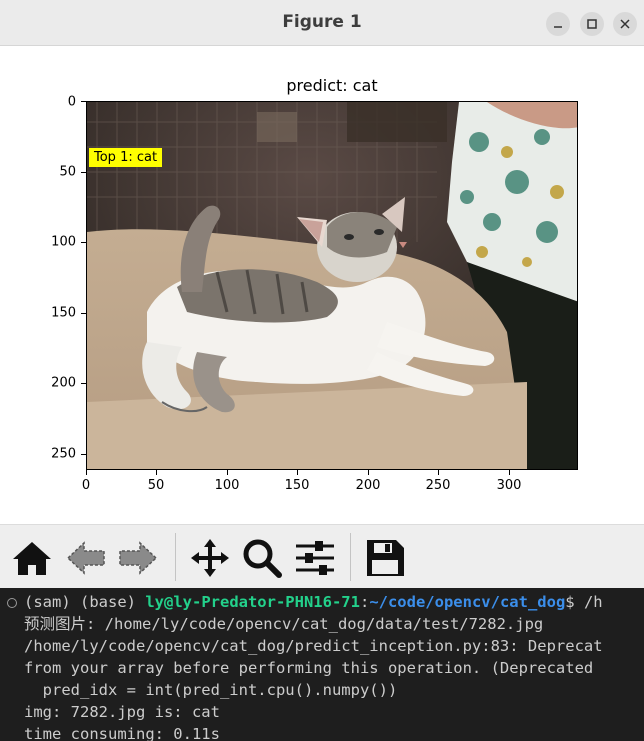 The height and width of the screenshot is (741, 644). What do you see at coordinates (85, 602) in the screenshot?
I see `terminal-env: (sam) (base)` at bounding box center [85, 602].